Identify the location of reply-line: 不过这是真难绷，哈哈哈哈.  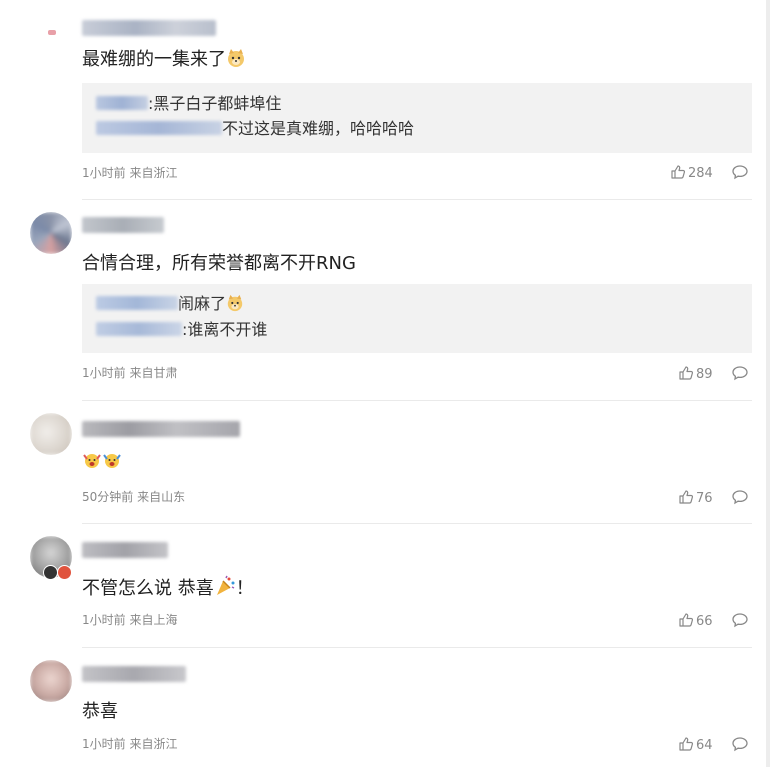
(255, 129).